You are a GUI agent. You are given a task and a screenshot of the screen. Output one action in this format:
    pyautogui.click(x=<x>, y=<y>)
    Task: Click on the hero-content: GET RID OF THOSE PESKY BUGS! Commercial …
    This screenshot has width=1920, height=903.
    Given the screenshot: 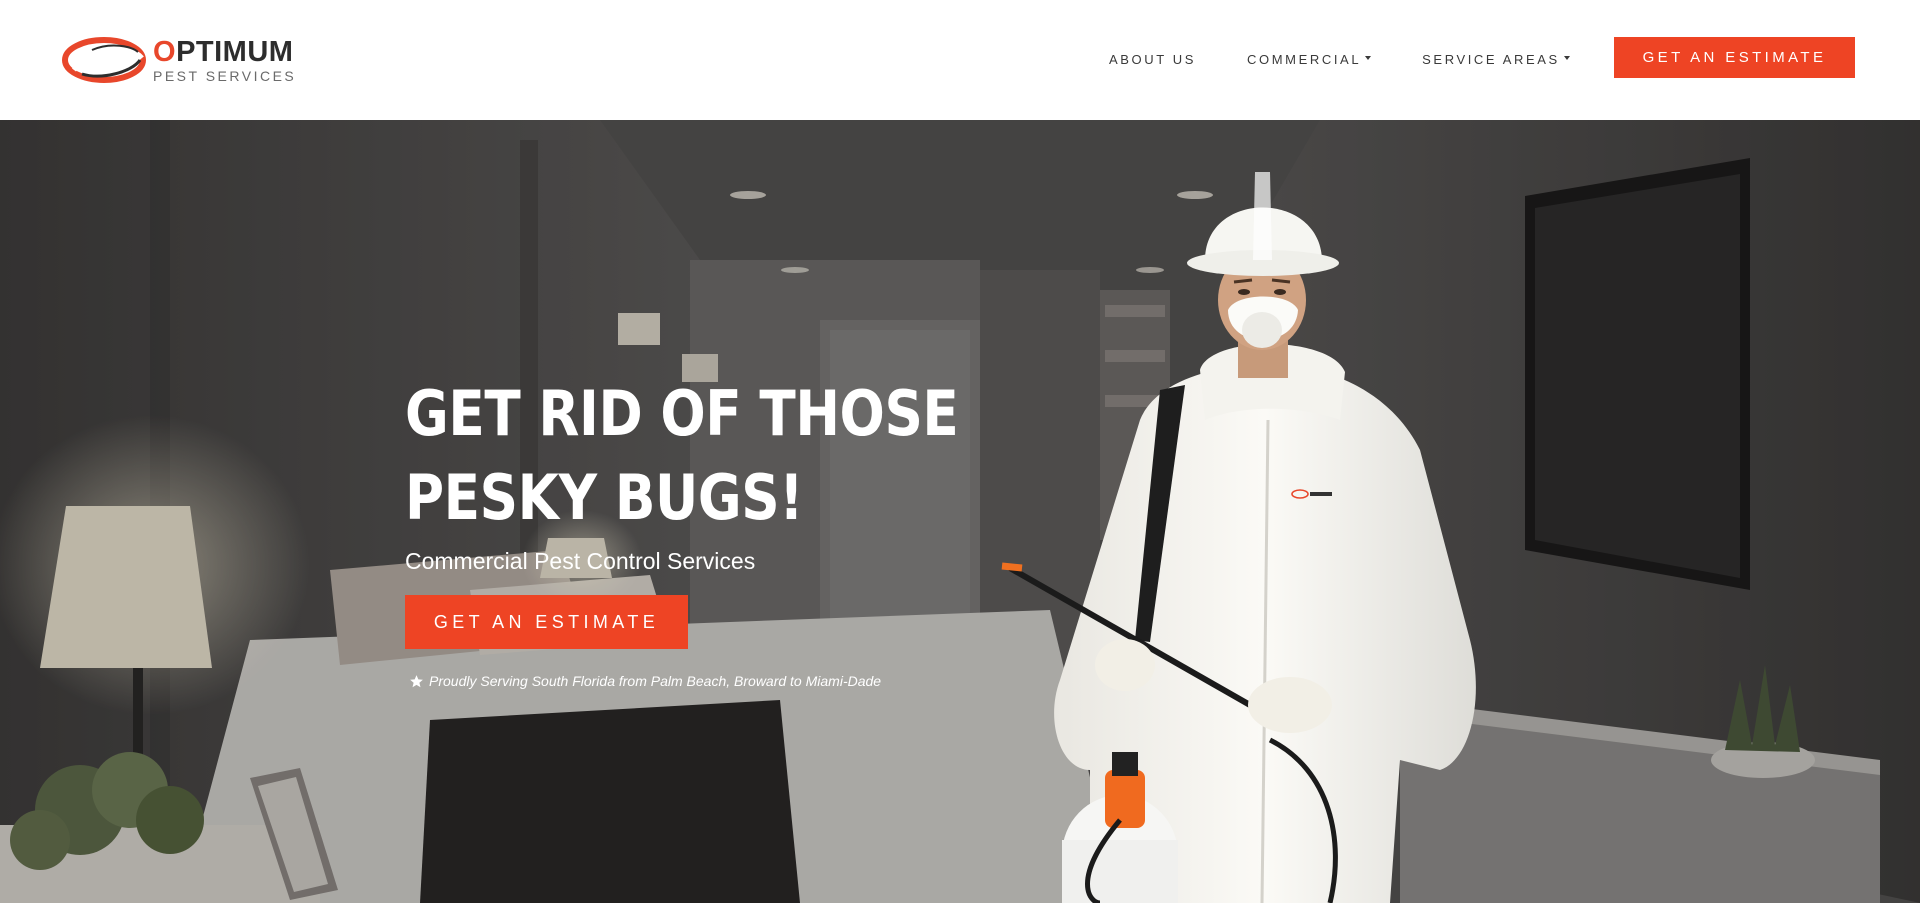 What is the action you would take?
    pyautogui.click(x=765, y=530)
    